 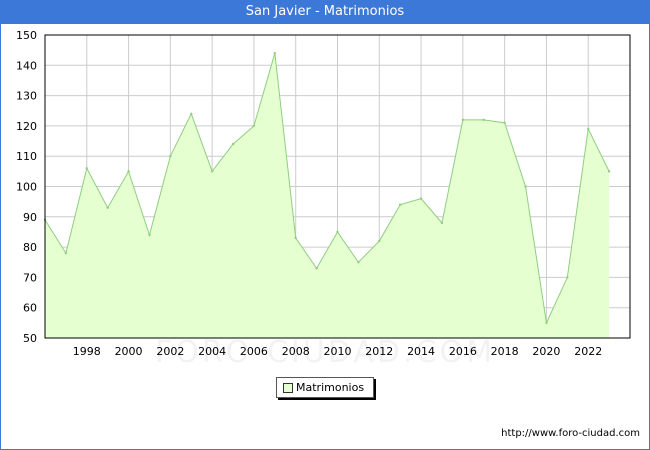 I want to click on data-point-2016, so click(x=463, y=120).